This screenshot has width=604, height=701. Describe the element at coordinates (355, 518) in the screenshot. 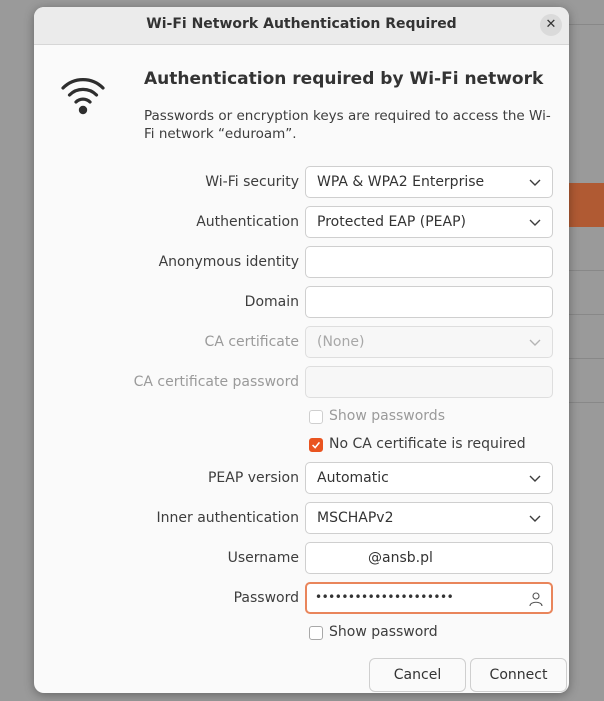

I see `inner-authentication-value: MSCHAPv2` at that location.